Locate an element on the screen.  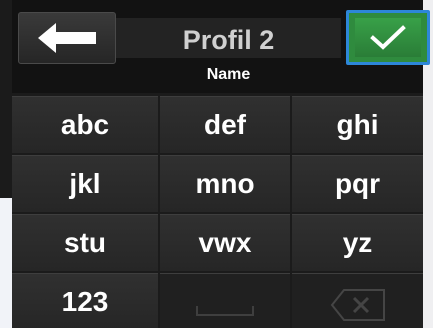
key-def: def is located at coordinates (225, 124).